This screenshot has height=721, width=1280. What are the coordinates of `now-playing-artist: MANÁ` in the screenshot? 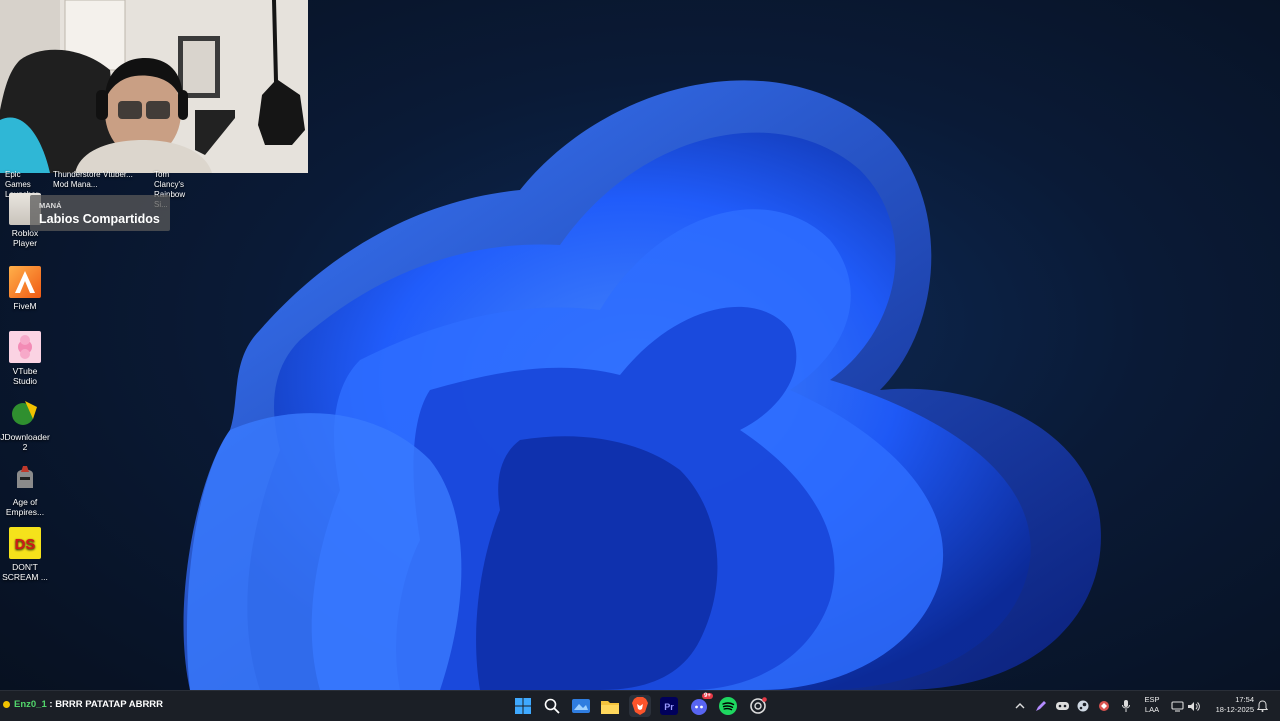 It's located at (50, 205).